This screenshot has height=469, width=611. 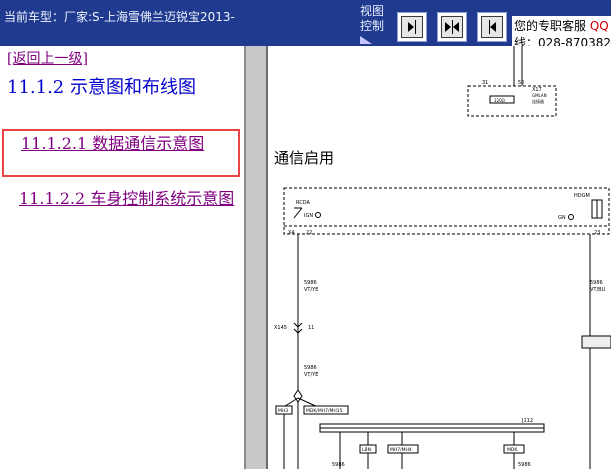 What do you see at coordinates (596, 342) in the screenshot?
I see `right-side-block` at bounding box center [596, 342].